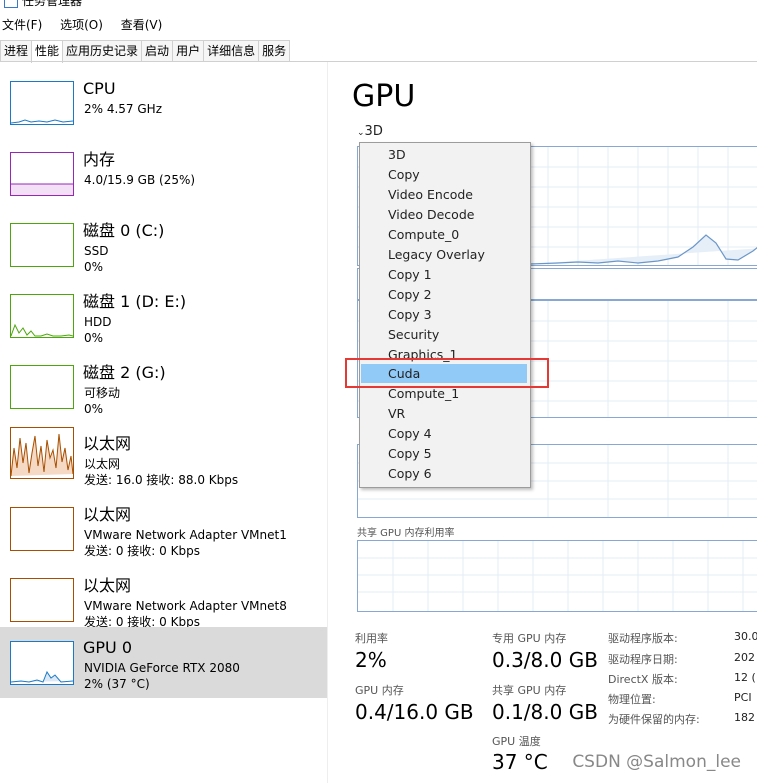 This screenshot has height=783, width=757. Describe the element at coordinates (123, 109) in the screenshot. I see `device-stat: 2% 4.57 GHz` at that location.